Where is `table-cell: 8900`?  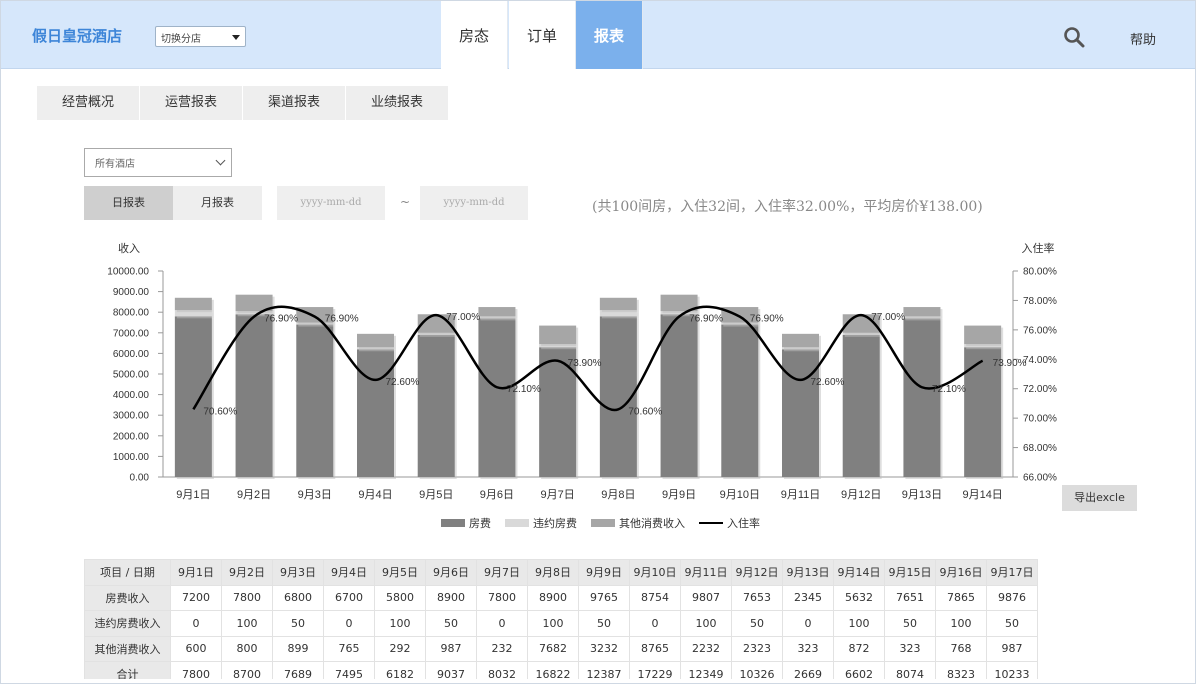 table-cell: 8900 is located at coordinates (451, 597).